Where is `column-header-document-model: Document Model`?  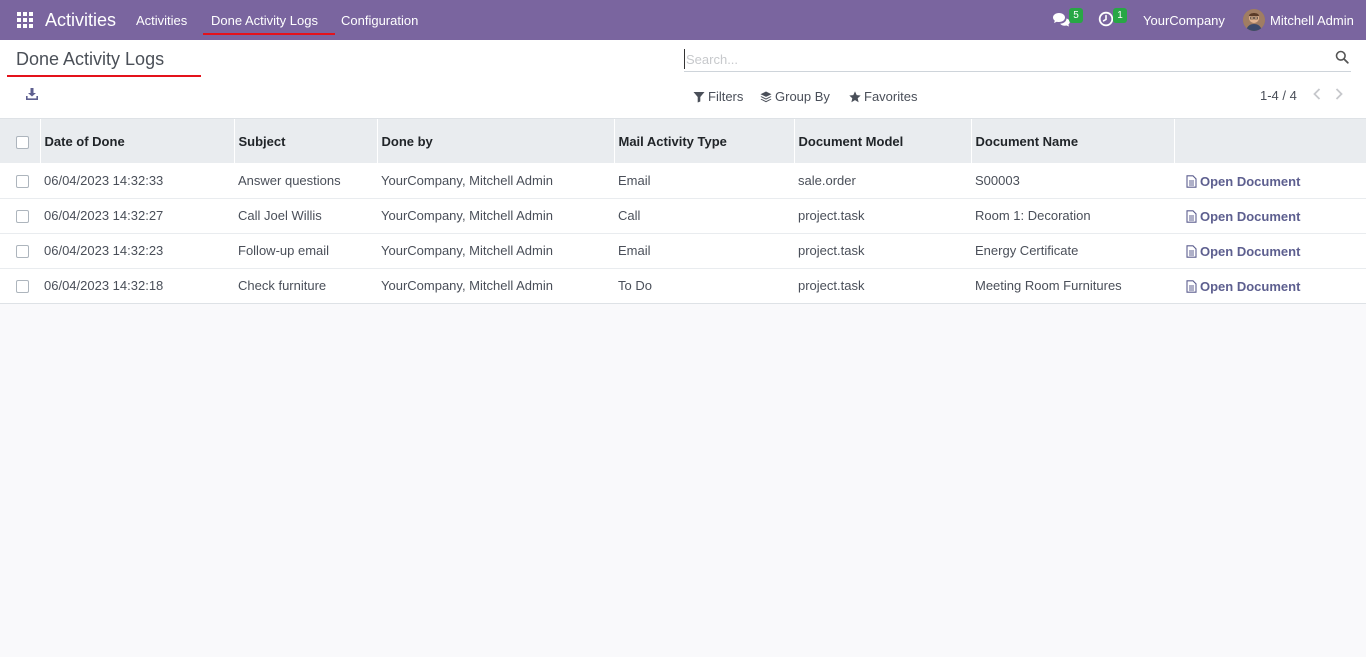 column-header-document-model: Document Model is located at coordinates (882, 141).